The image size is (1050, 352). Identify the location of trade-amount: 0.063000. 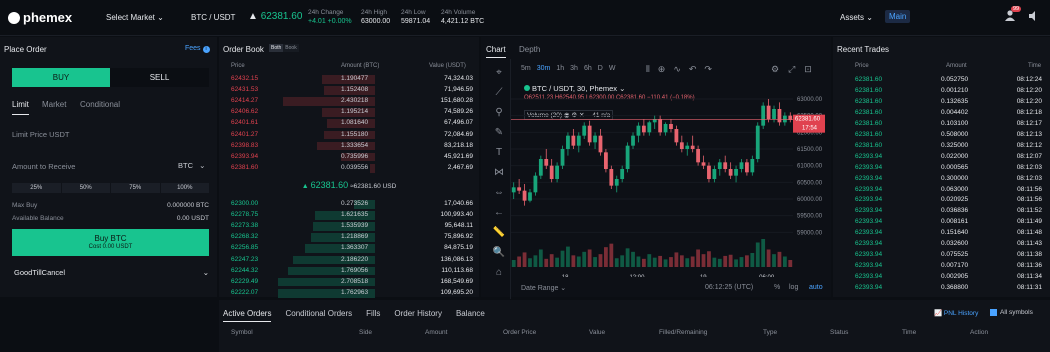
(955, 189).